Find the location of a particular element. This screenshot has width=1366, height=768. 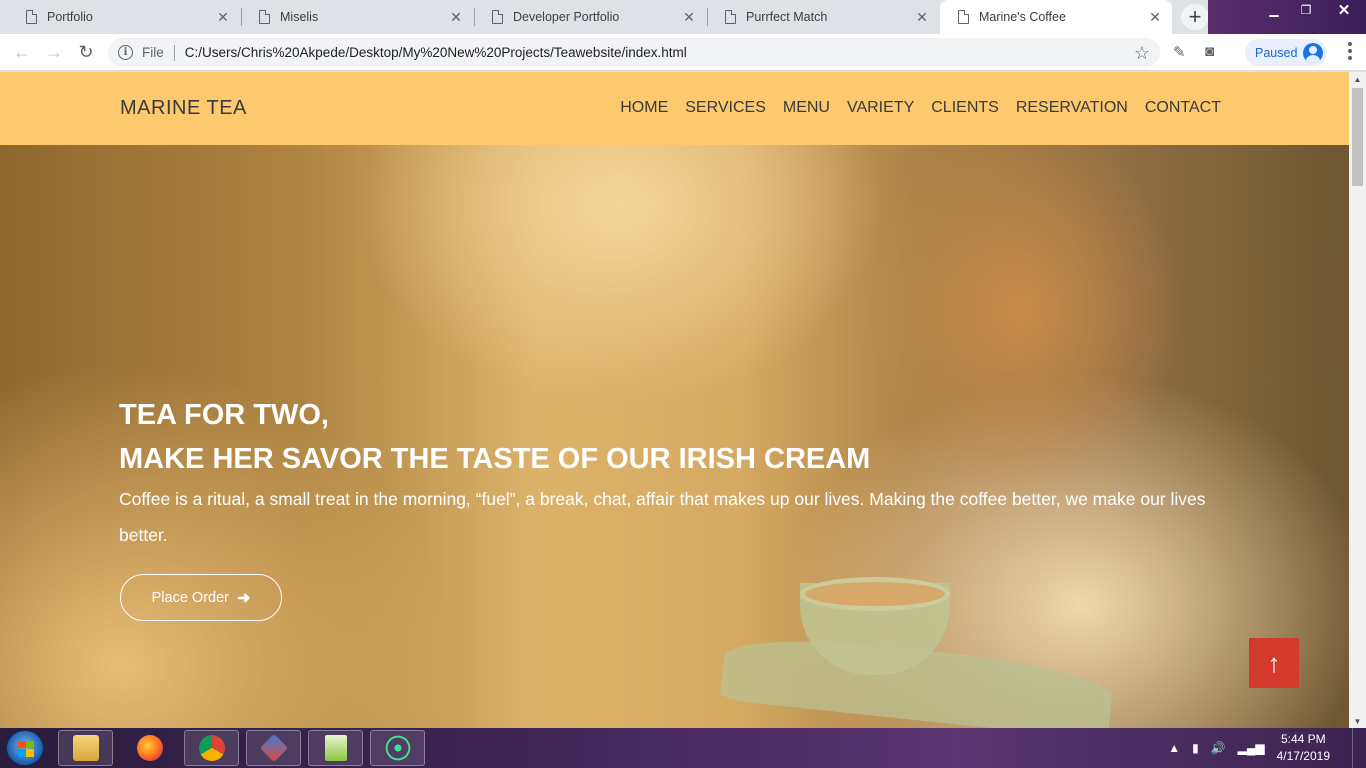

tab-title: Purrfect Match is located at coordinates (787, 17).